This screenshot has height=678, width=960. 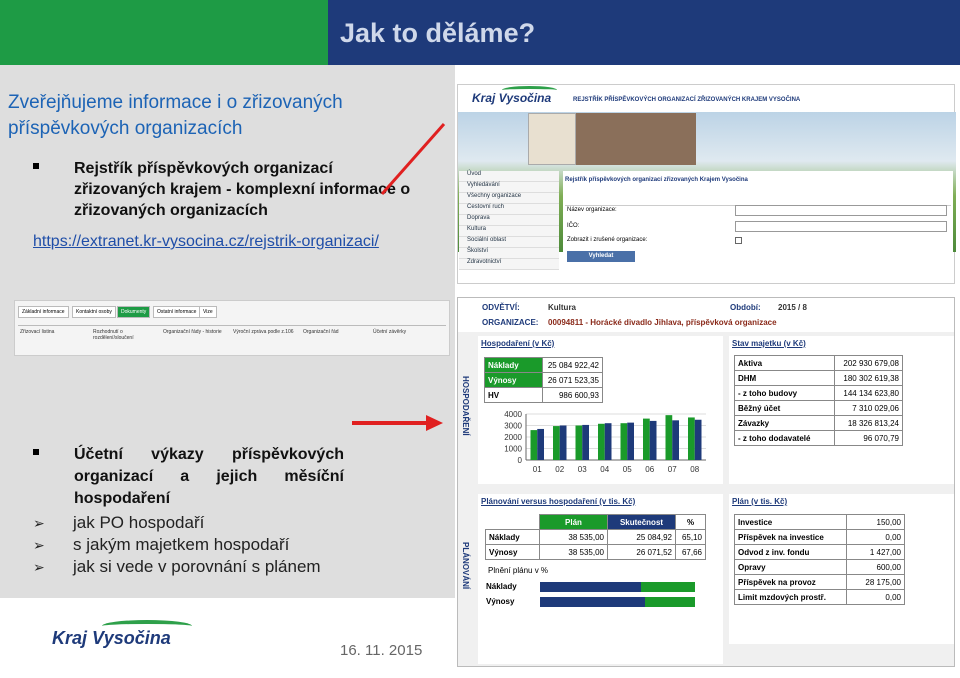 I want to click on table-row: Běžný účet 7 310 029,06, so click(x=818, y=408).